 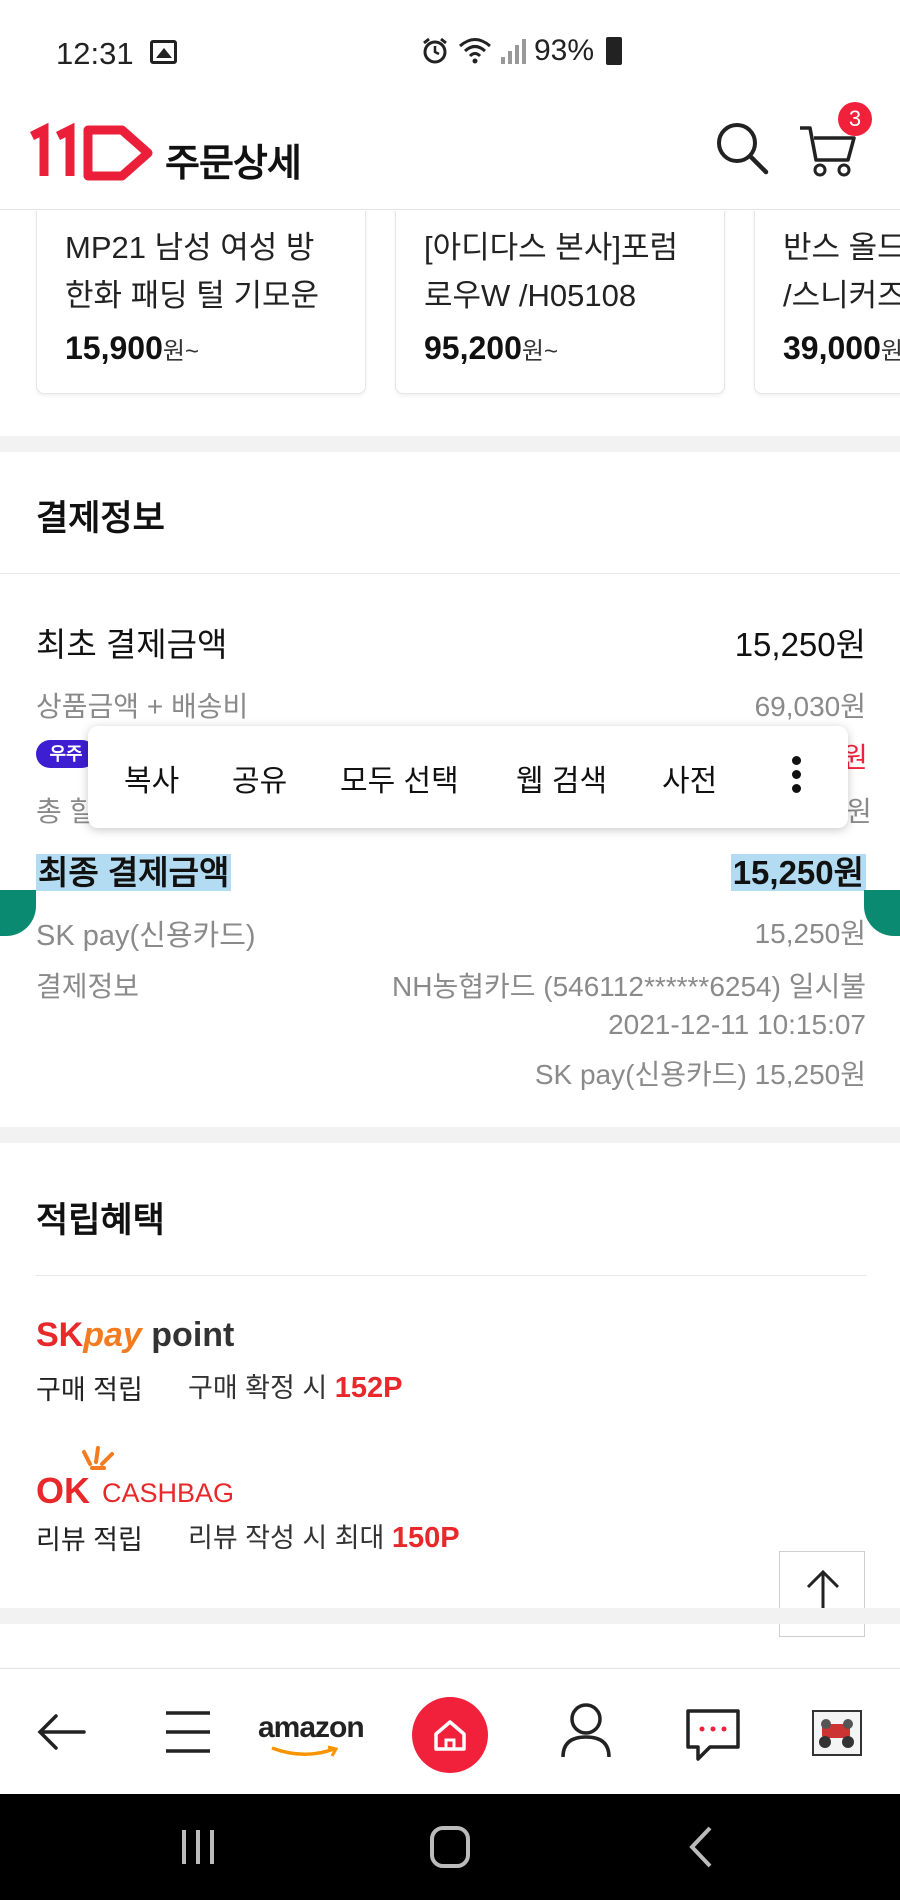 I want to click on page-title: 주문상세, so click(x=233, y=164).